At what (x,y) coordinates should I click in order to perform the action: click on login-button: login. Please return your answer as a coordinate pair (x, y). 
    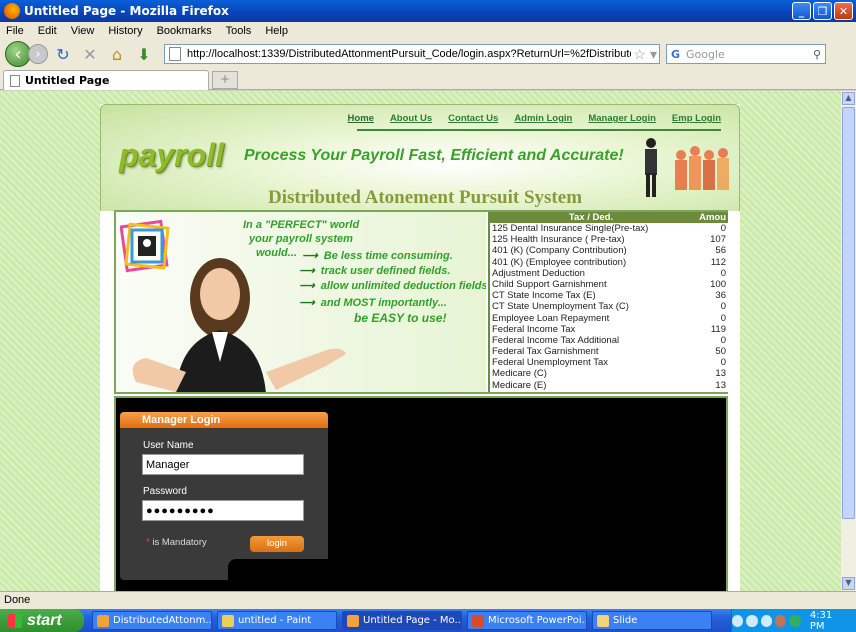
    Looking at the image, I should click on (277, 544).